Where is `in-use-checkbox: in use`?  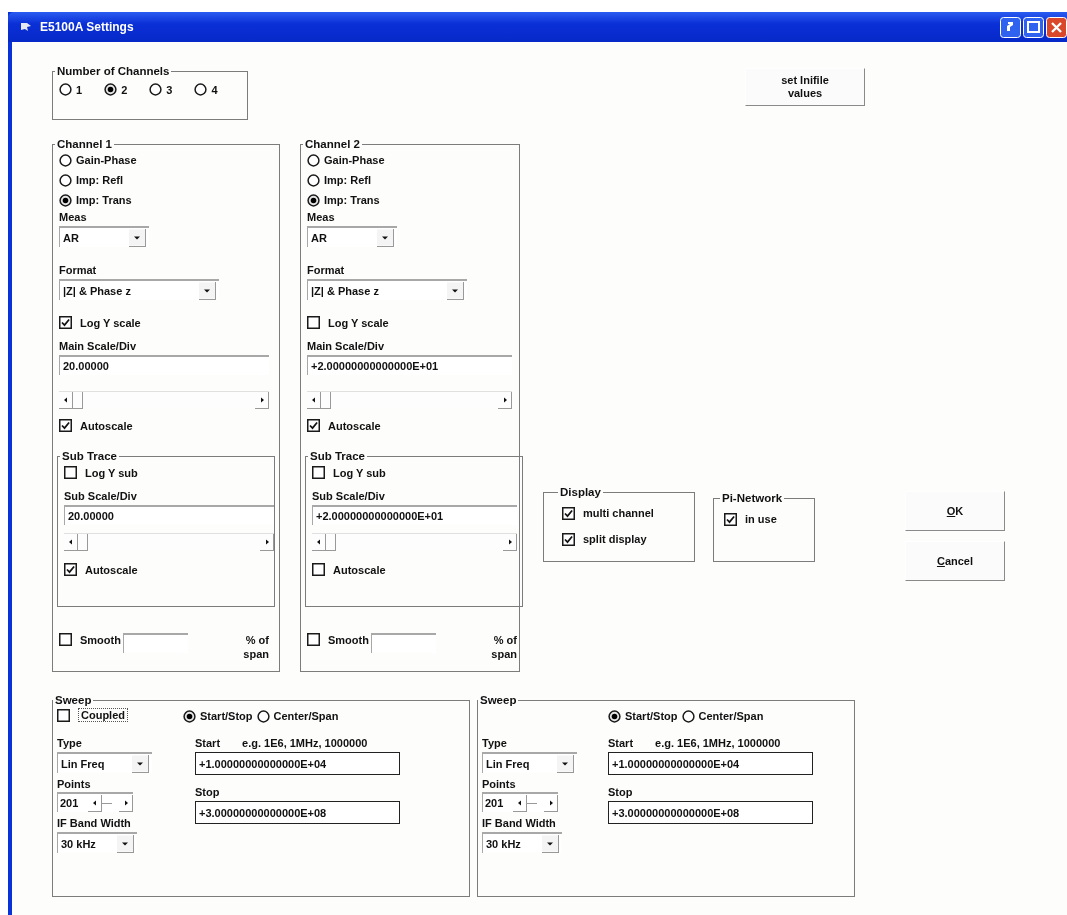 in-use-checkbox: in use is located at coordinates (750, 519).